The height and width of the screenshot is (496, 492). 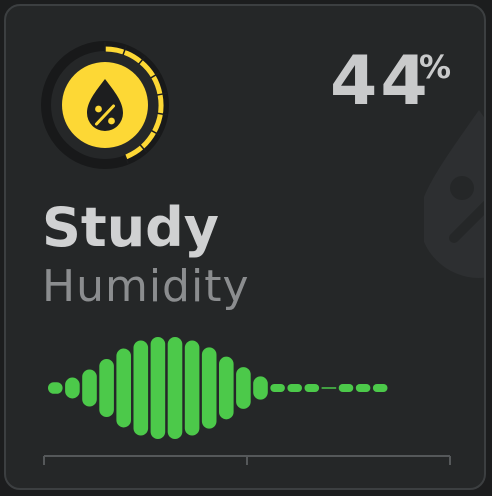 I want to click on sensor-label: Humidity, so click(x=146, y=286).